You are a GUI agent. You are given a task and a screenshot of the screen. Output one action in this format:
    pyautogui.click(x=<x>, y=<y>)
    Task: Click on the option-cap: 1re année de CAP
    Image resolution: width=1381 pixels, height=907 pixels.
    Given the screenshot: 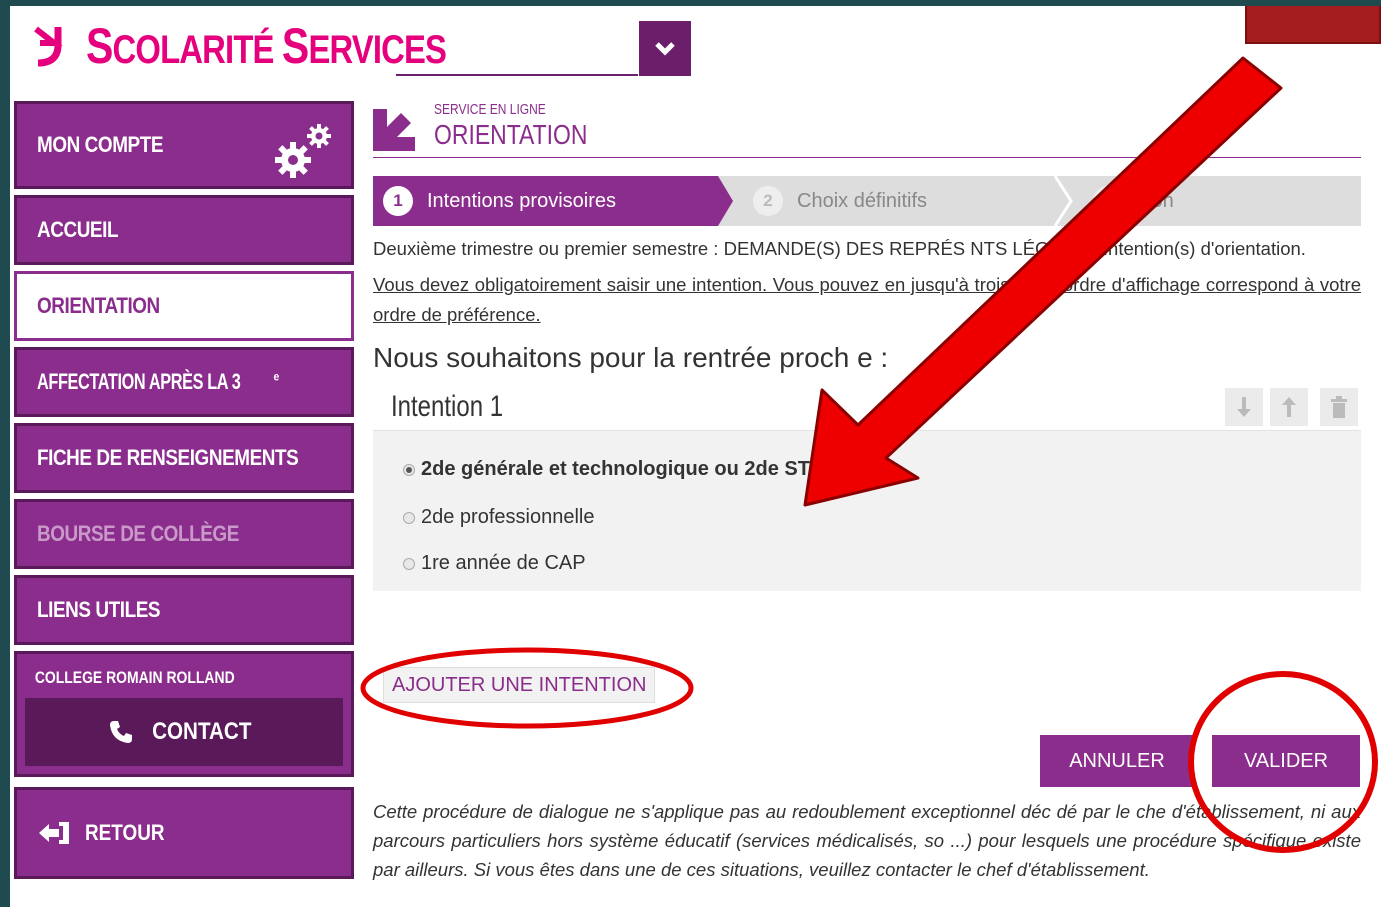 What is the action you would take?
    pyautogui.click(x=494, y=563)
    